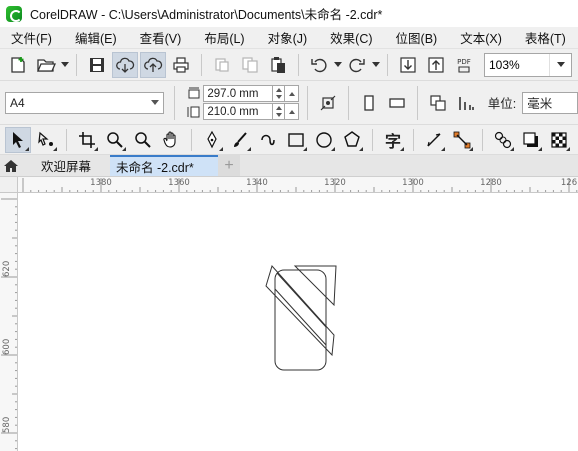 The height and width of the screenshot is (451, 578). What do you see at coordinates (559, 140) in the screenshot?
I see `transparency-tool` at bounding box center [559, 140].